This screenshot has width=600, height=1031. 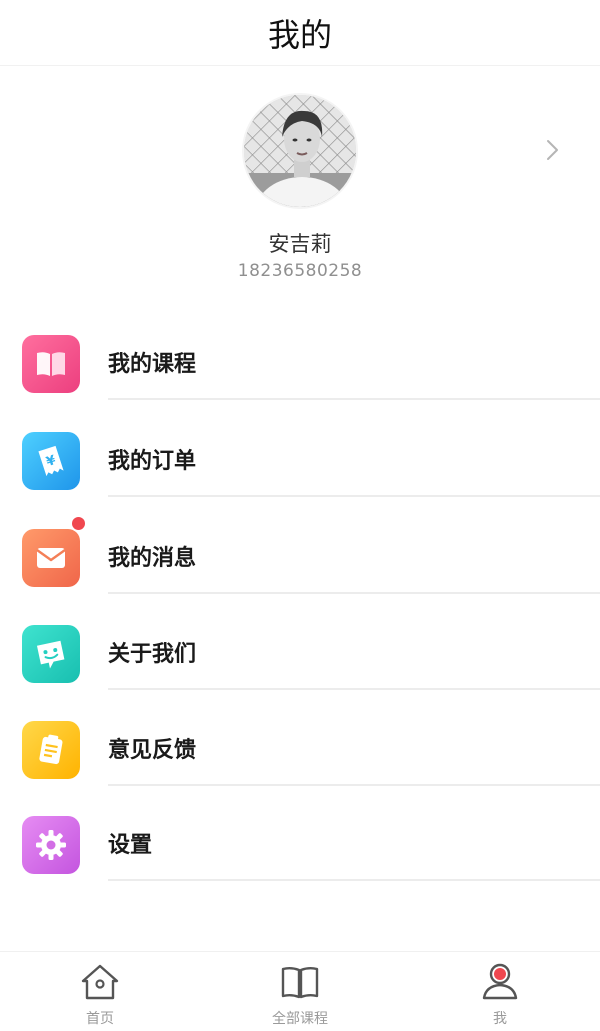 I want to click on home-icon, so click(x=100, y=982).